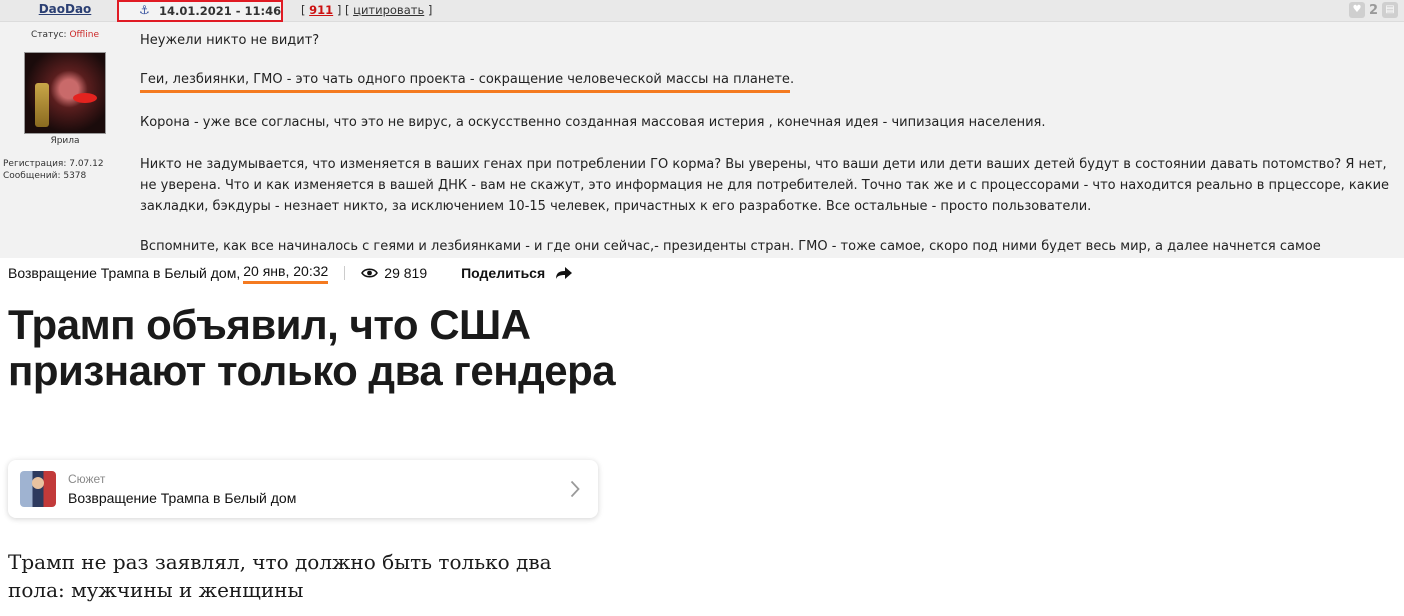 The height and width of the screenshot is (616, 1404). Describe the element at coordinates (564, 273) in the screenshot. I see `share-icon` at that location.